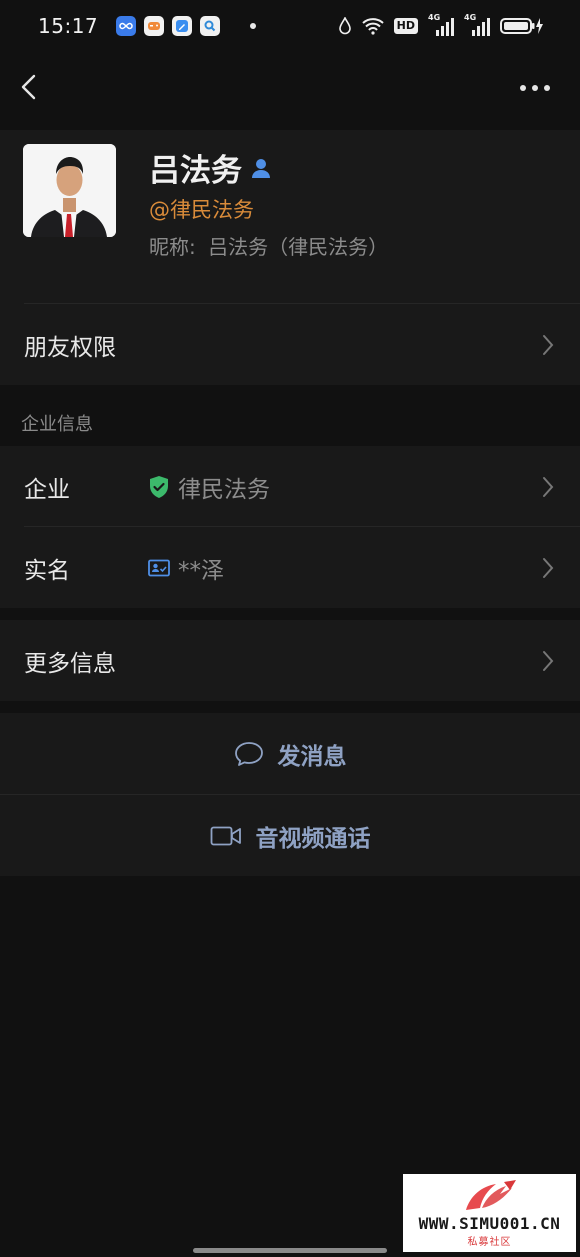  I want to click on realname-value-wrap: **泽, so click(186, 567).